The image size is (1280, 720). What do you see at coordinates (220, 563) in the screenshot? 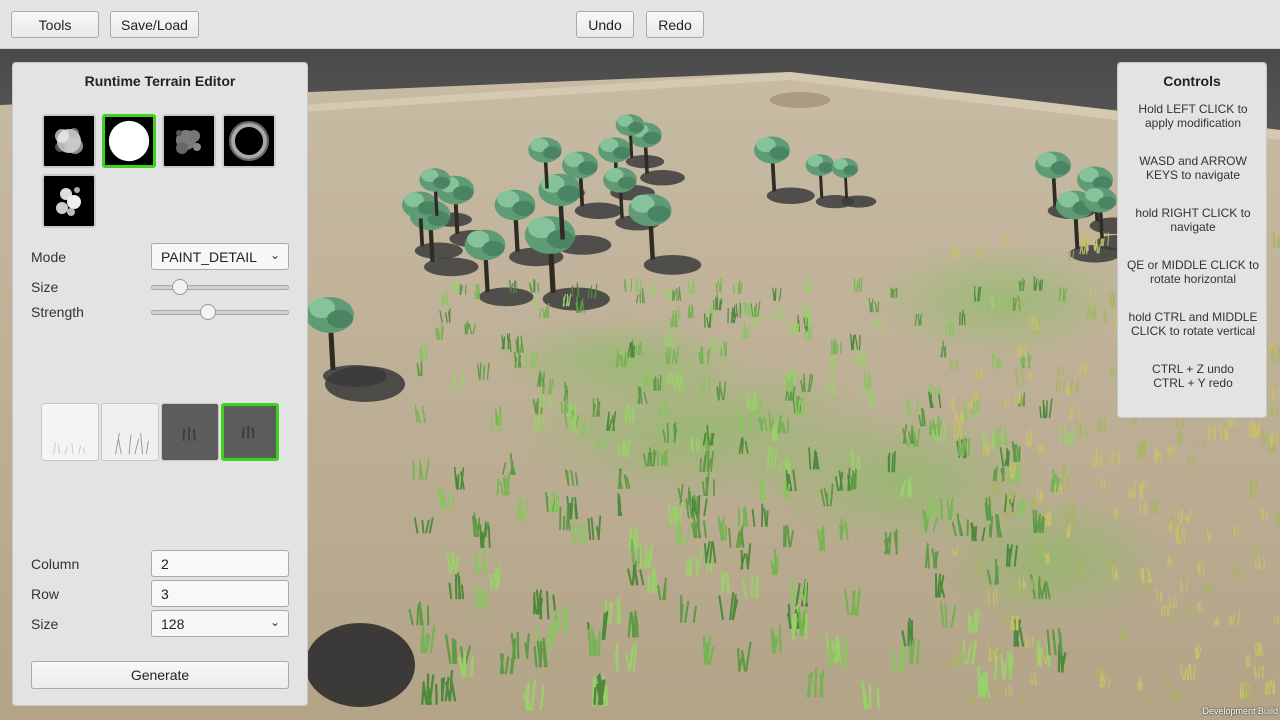
I see `column-input: 2` at bounding box center [220, 563].